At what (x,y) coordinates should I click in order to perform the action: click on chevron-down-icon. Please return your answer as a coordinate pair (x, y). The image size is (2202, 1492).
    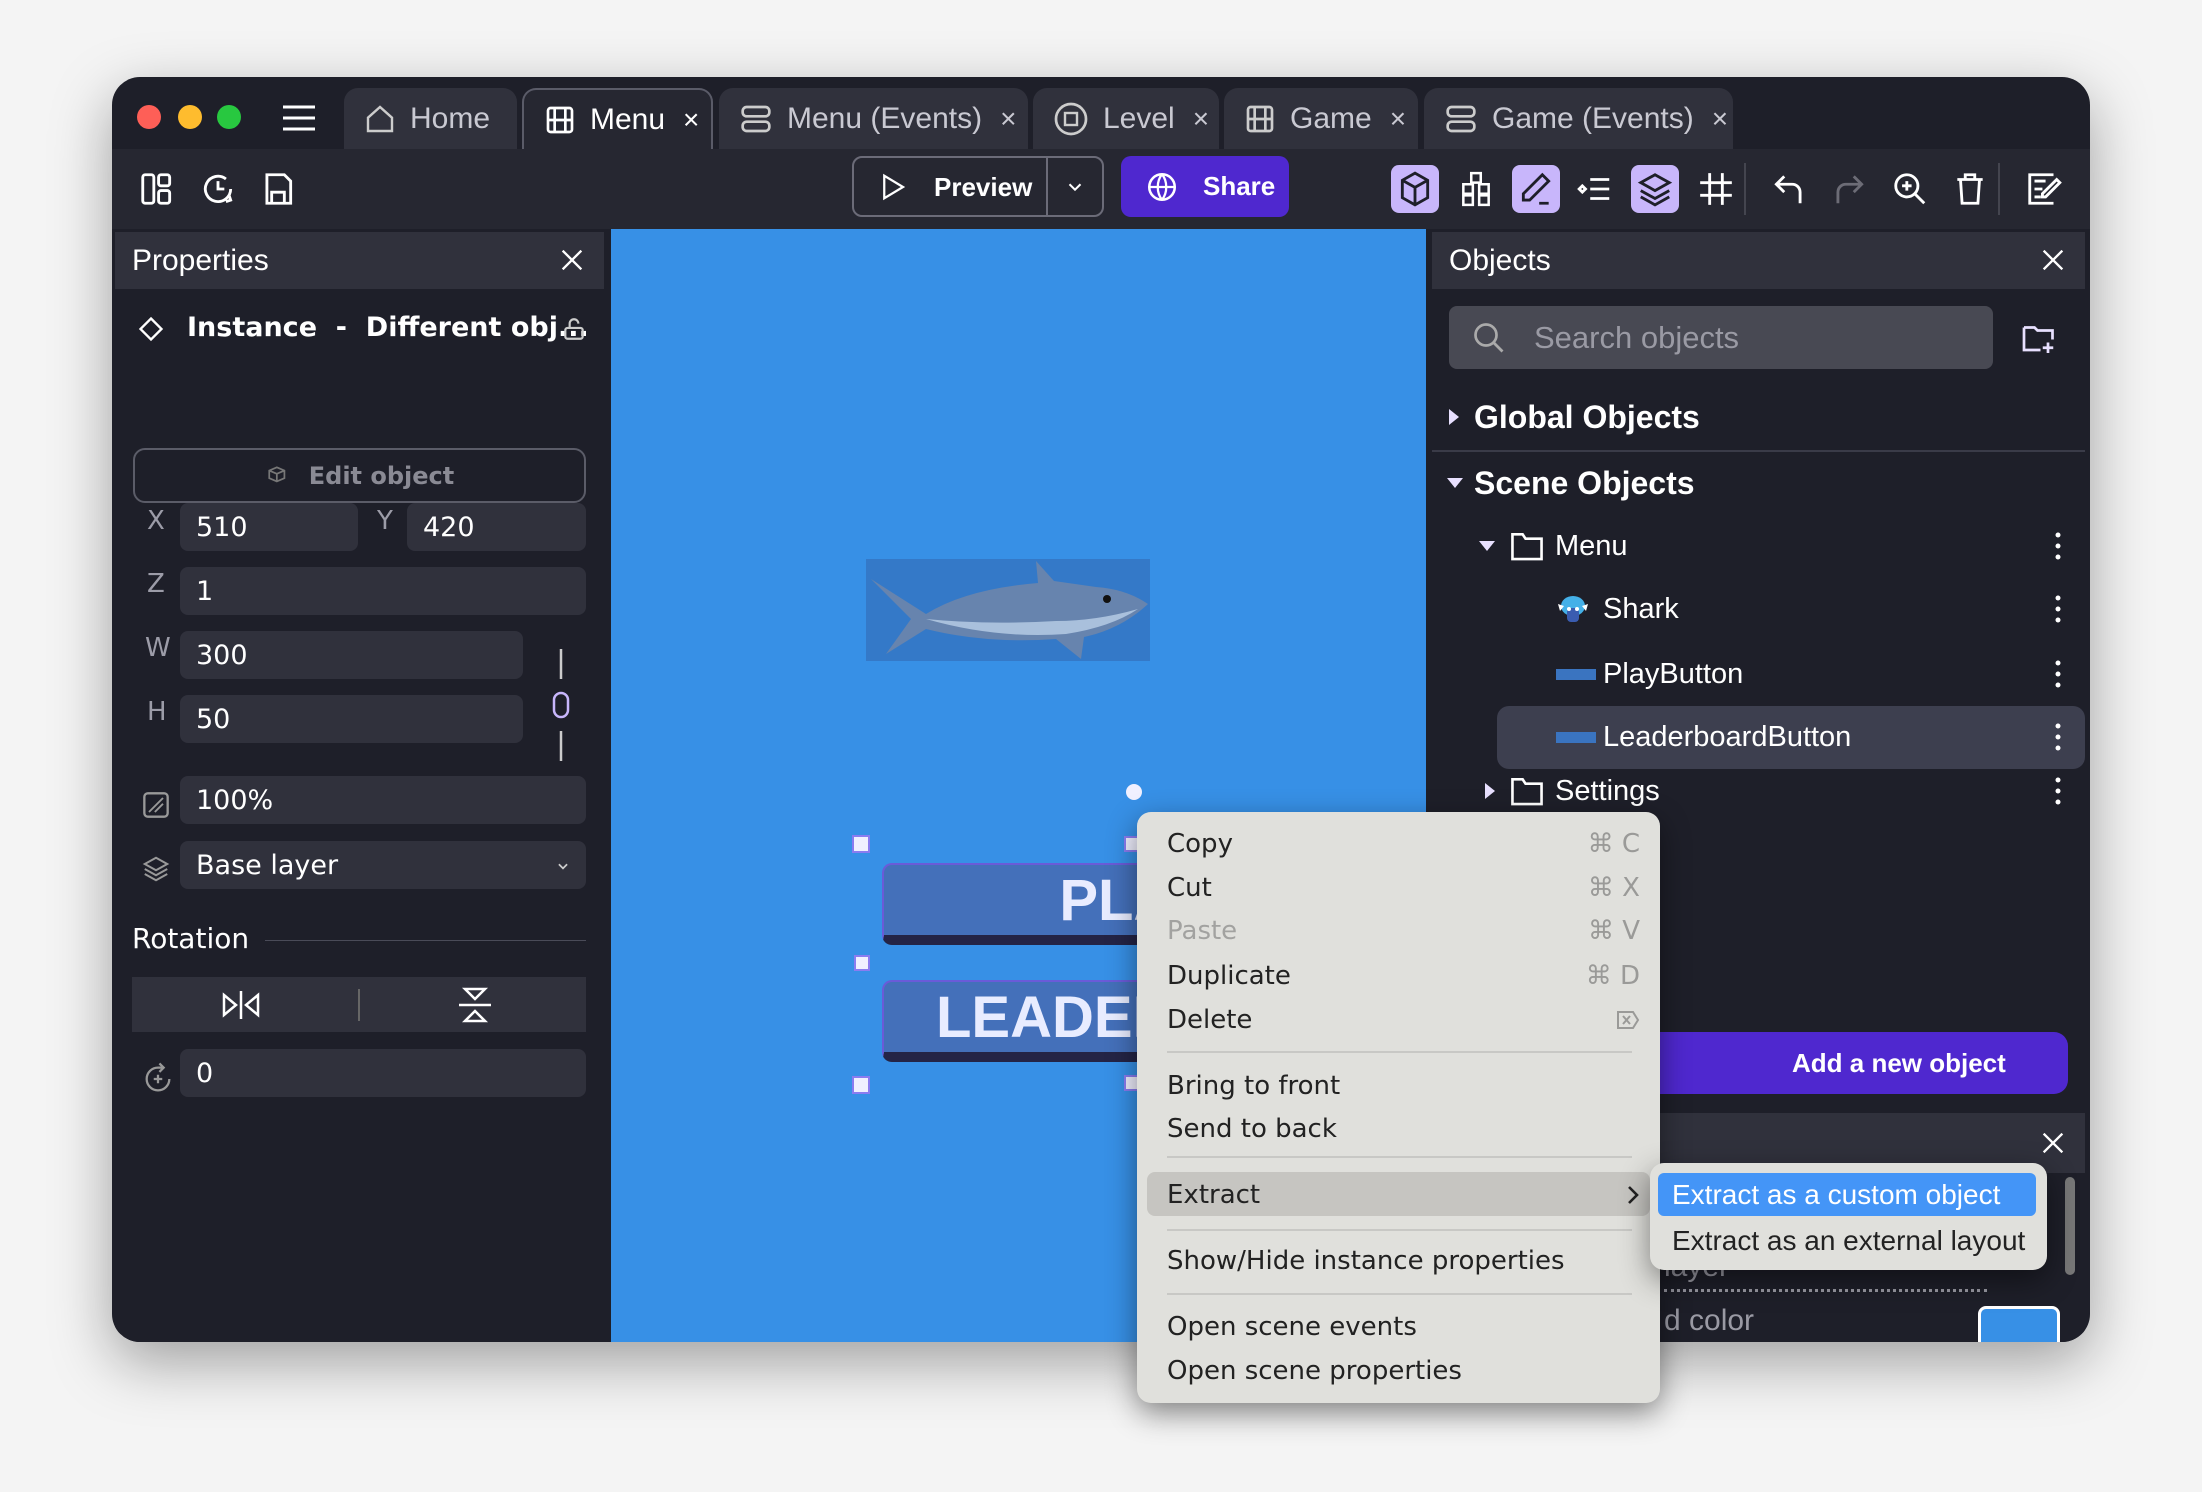
    Looking at the image, I should click on (1075, 187).